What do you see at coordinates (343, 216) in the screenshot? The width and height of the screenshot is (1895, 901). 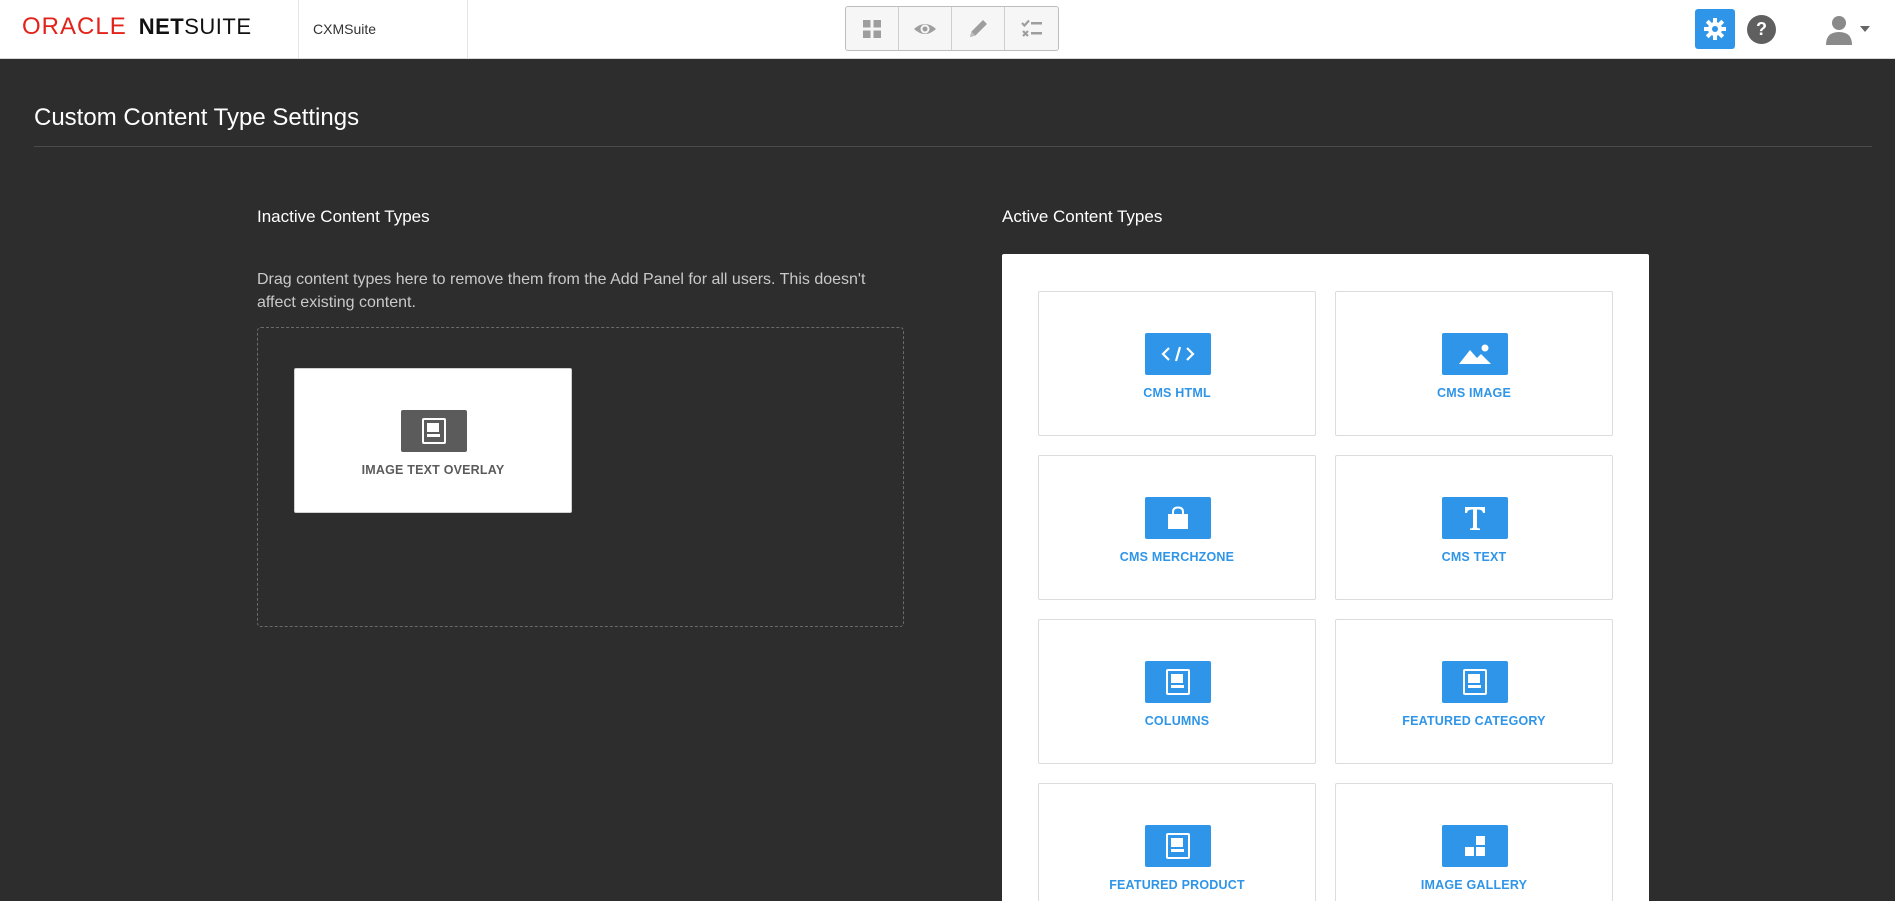 I see `inactive-heading: Inactive Content Types` at bounding box center [343, 216].